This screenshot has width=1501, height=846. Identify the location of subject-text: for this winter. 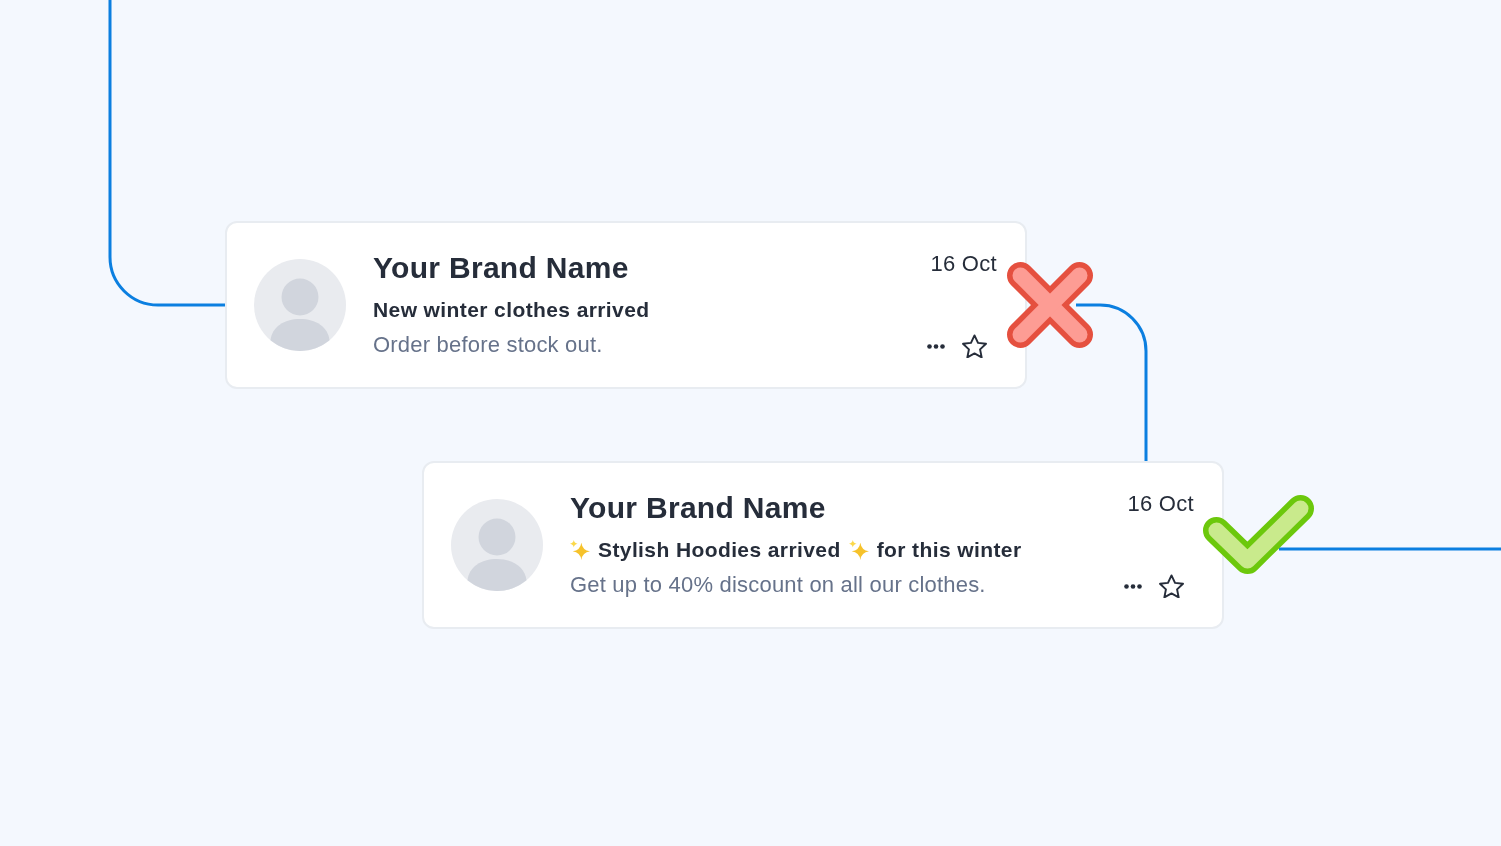
(949, 550).